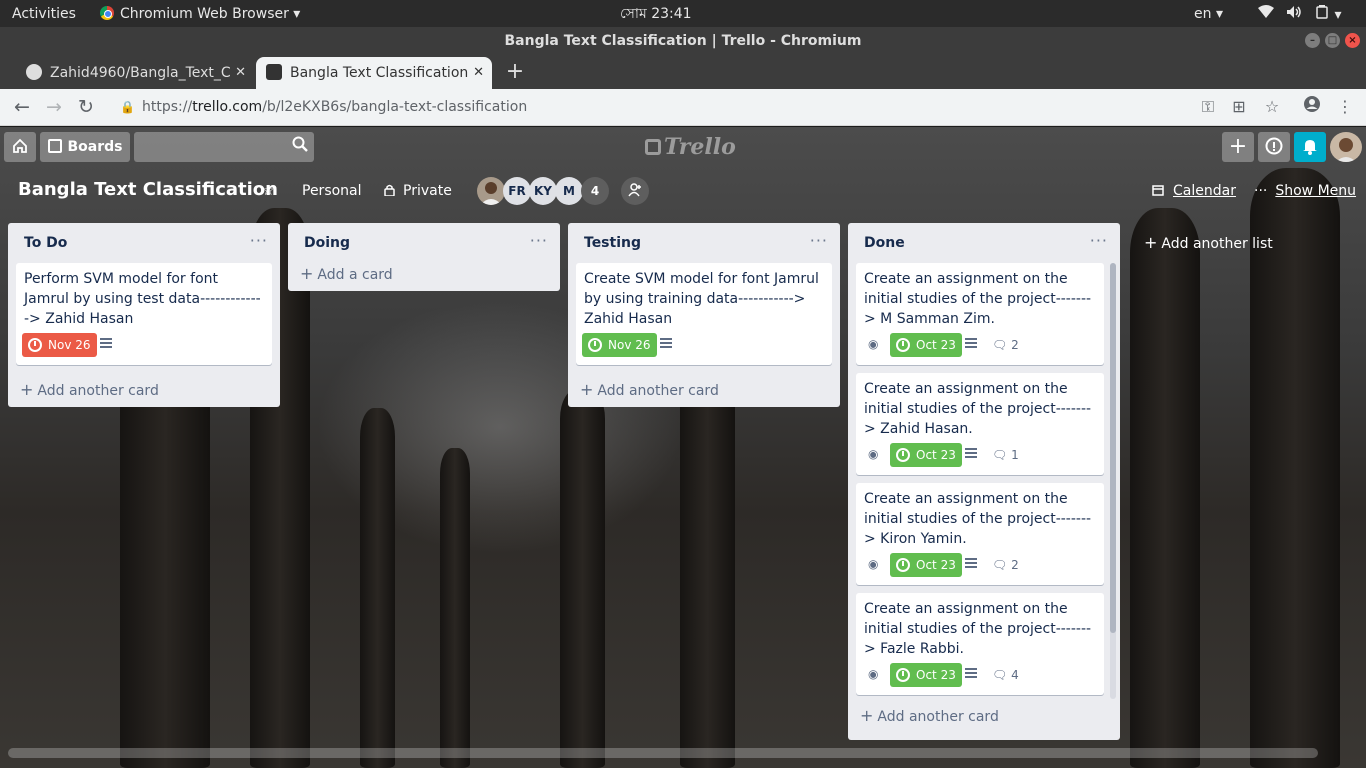 Image resolution: width=1366 pixels, height=768 pixels. Describe the element at coordinates (873, 454) in the screenshot. I see `watch-eye-icon: ◉` at that location.